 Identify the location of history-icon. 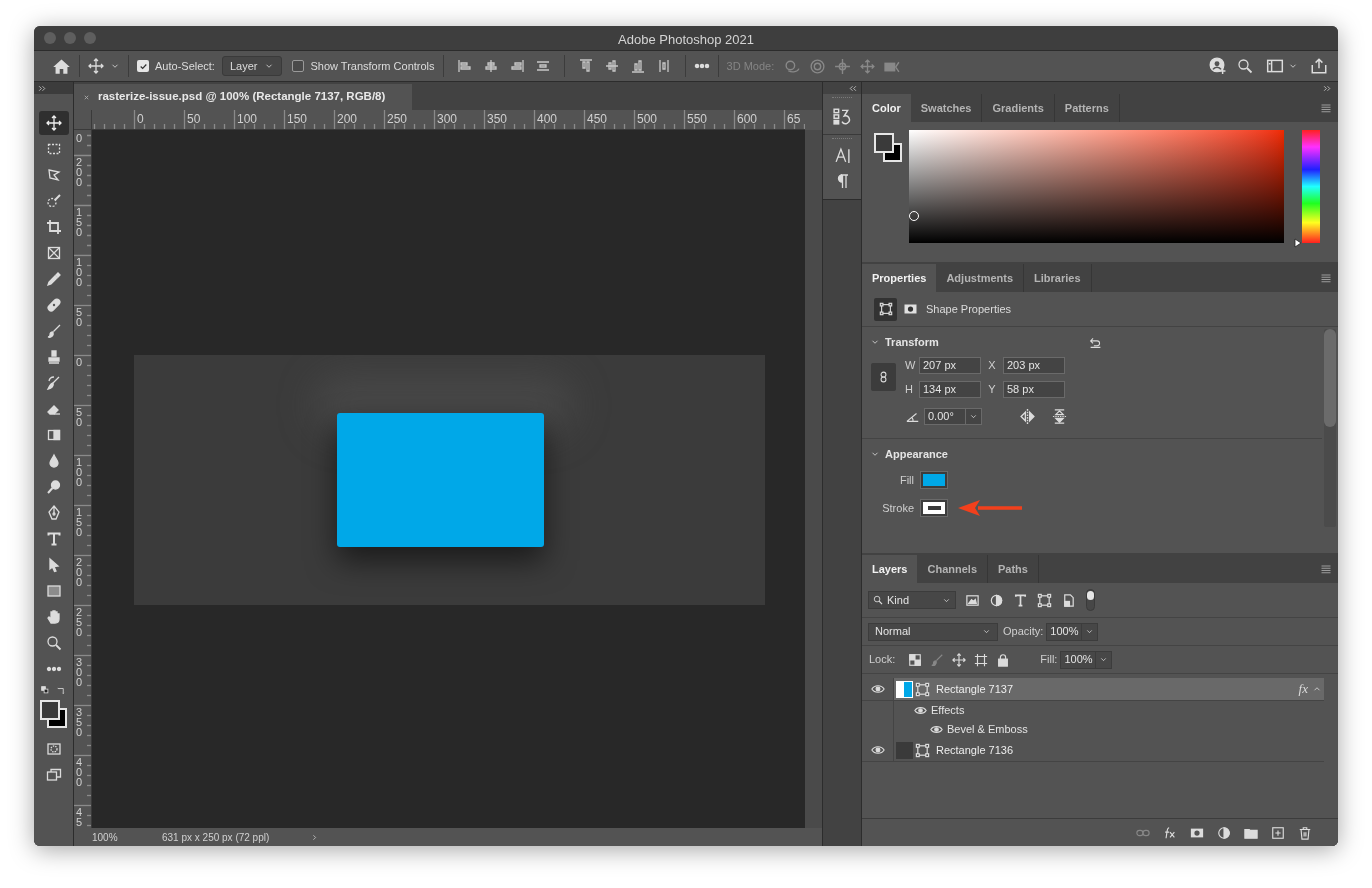
(842, 116).